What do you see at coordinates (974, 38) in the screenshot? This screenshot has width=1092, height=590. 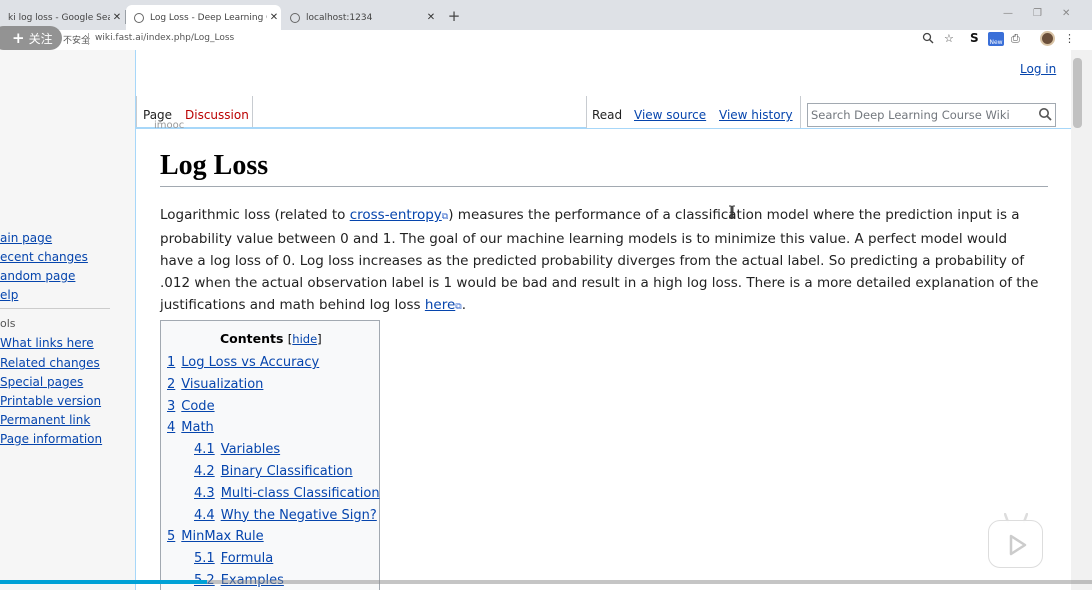 I see `extension-s-icon: S` at bounding box center [974, 38].